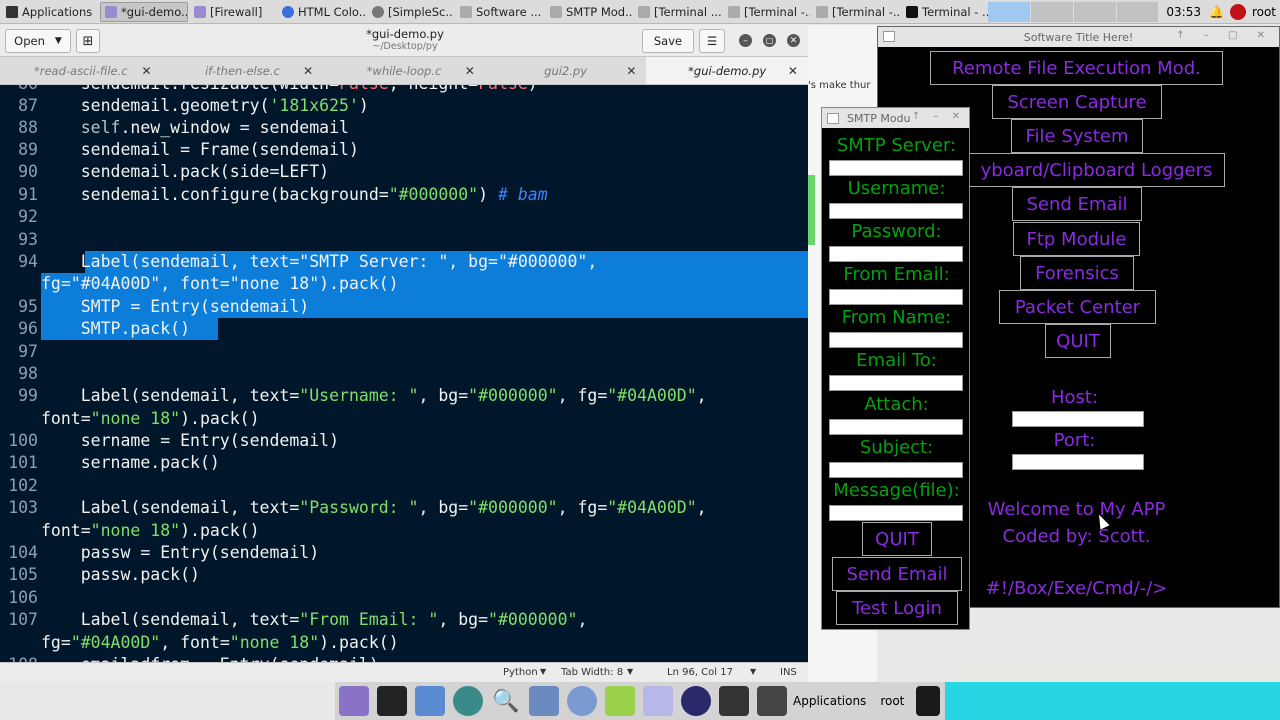  Describe the element at coordinates (1077, 102) in the screenshot. I see `screen-capture-button: Screen Capture` at that location.